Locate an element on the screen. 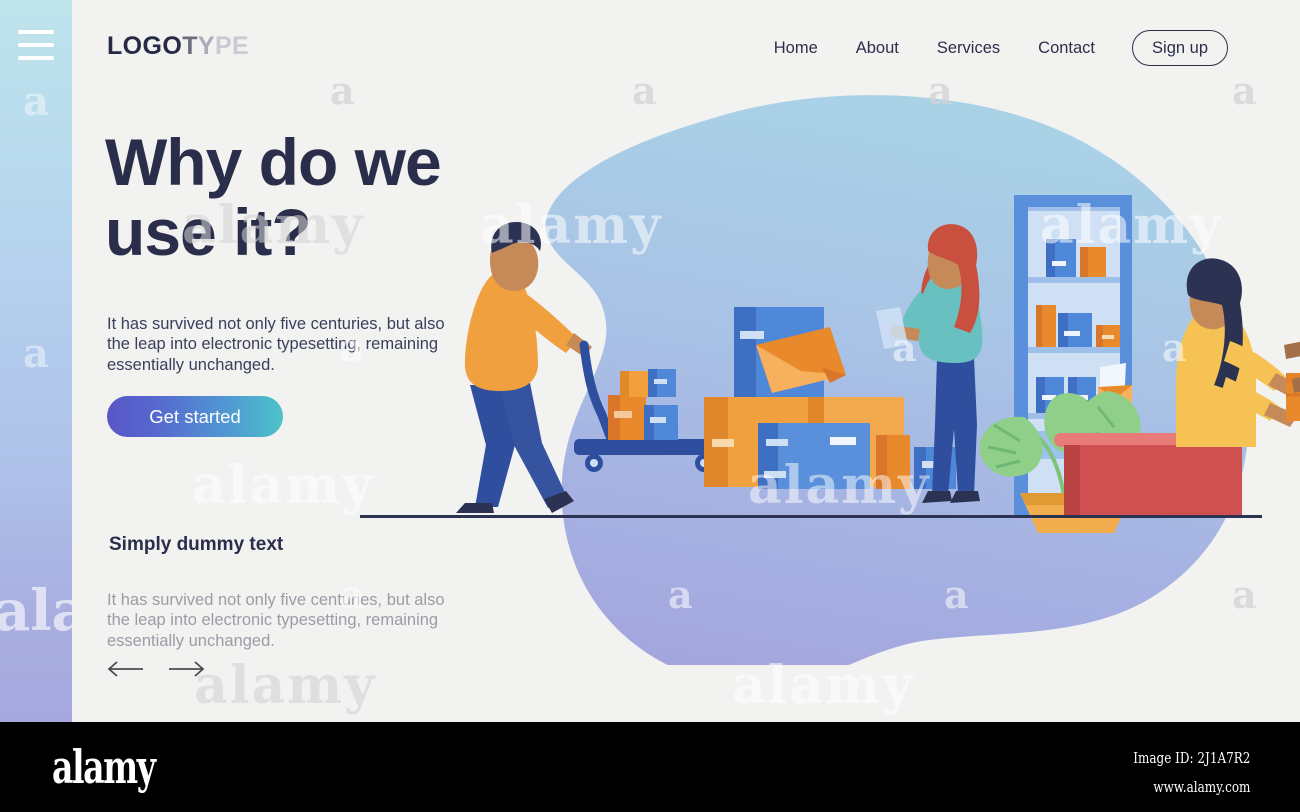 The width and height of the screenshot is (1300, 812). ground-line is located at coordinates (811, 516).